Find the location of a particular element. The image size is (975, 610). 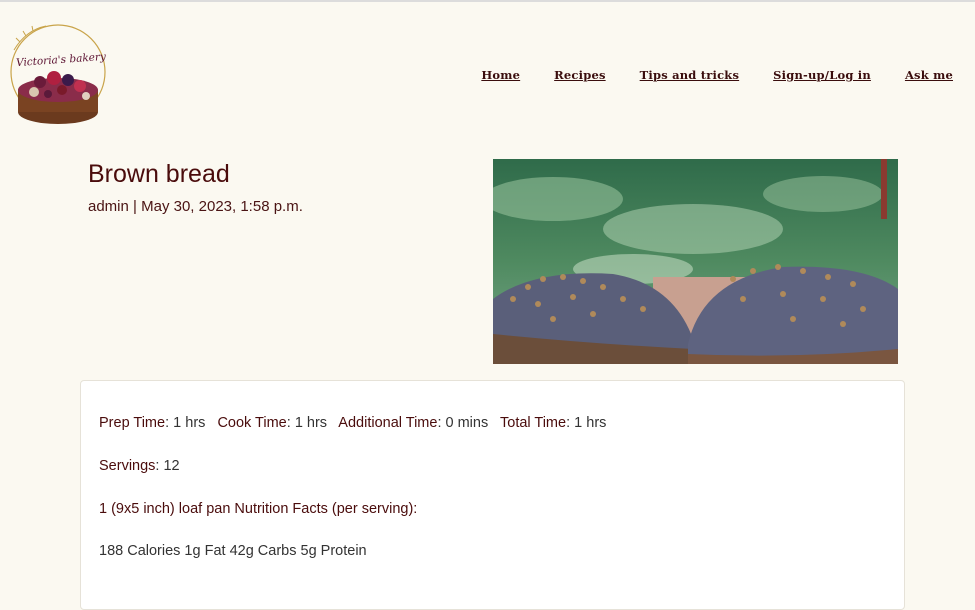

prep-time-value: 1 hrs is located at coordinates (189, 423).